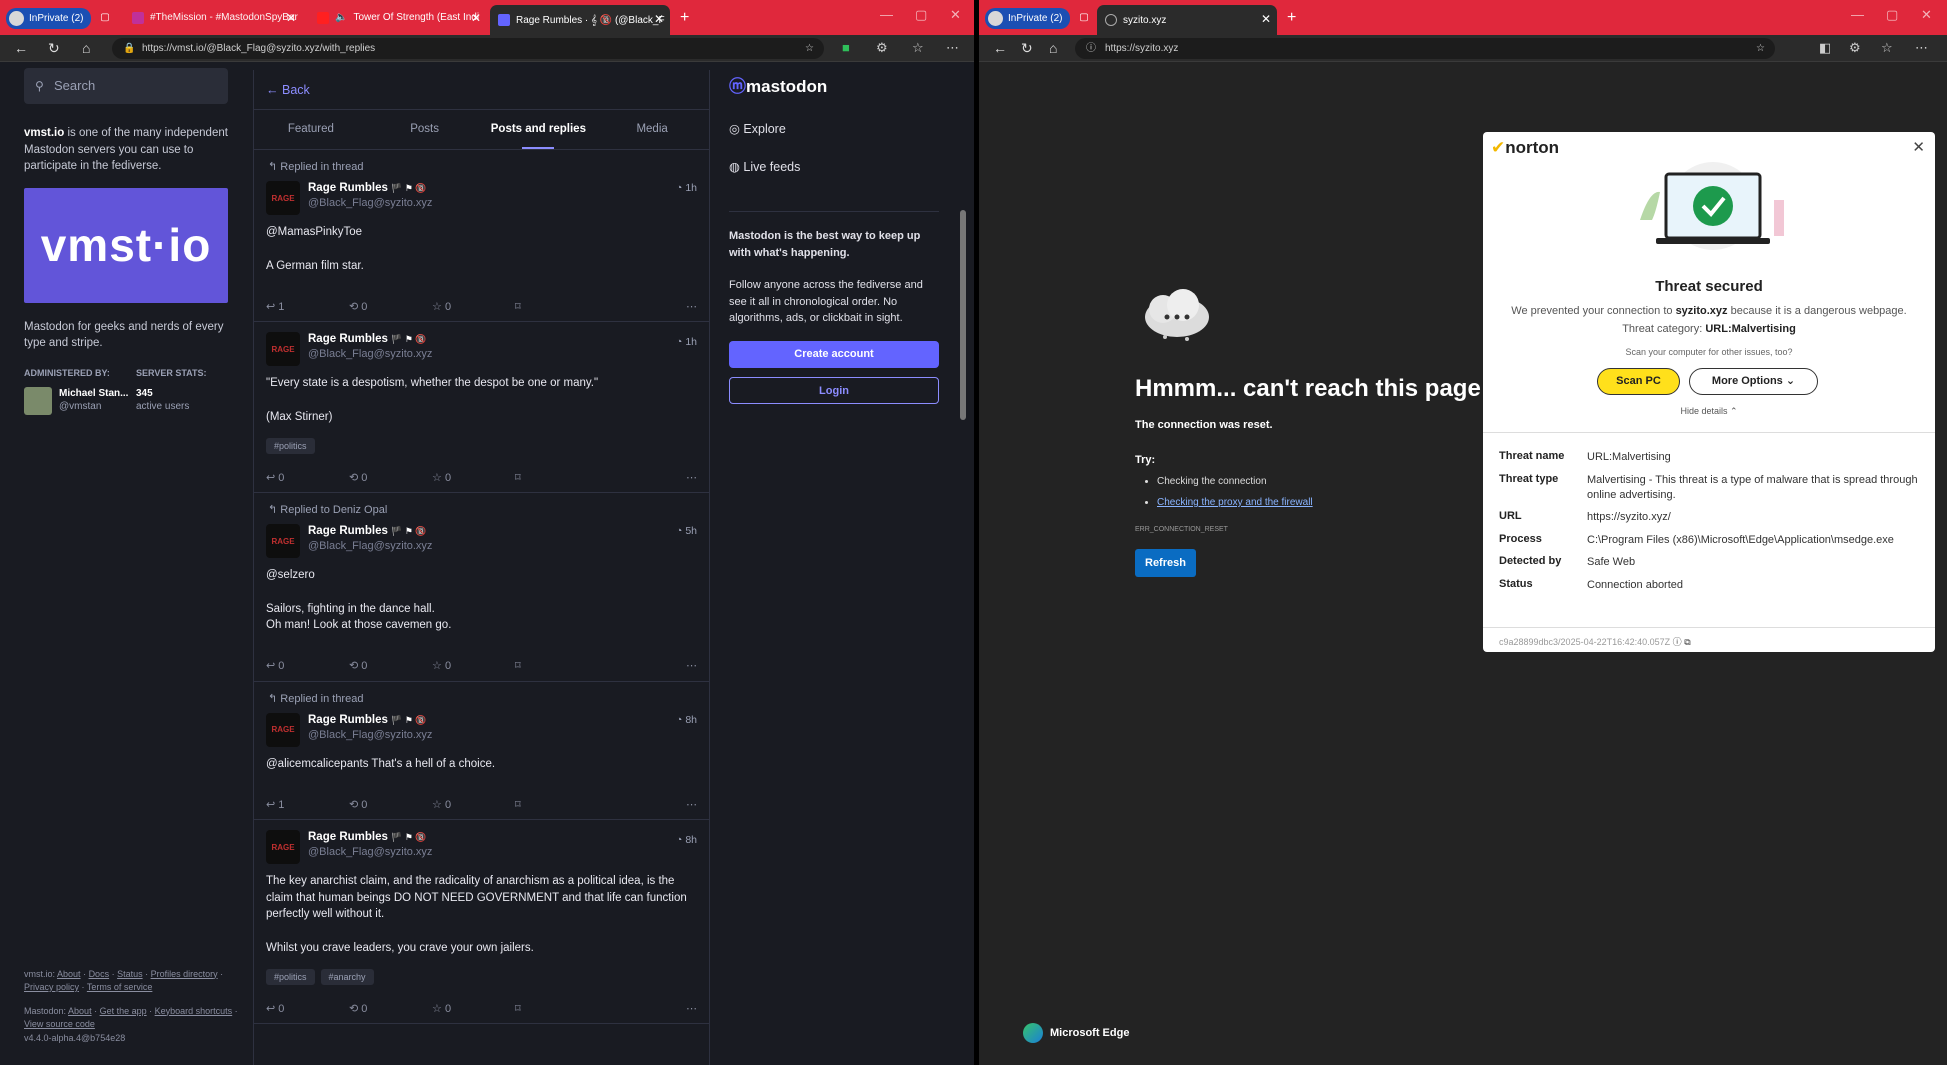  What do you see at coordinates (1918, 147) in the screenshot?
I see `close-icon: ✕` at bounding box center [1918, 147].